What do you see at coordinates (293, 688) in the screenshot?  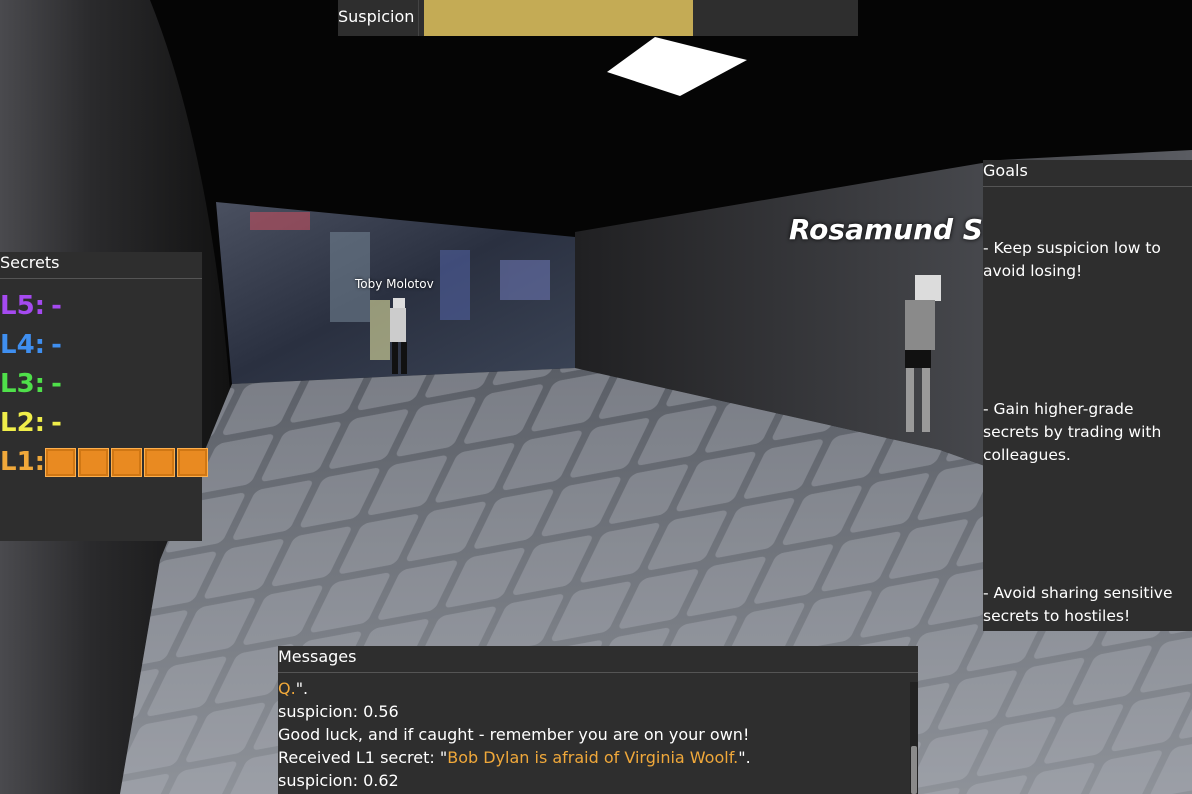 I see `message-line: Q.".` at bounding box center [293, 688].